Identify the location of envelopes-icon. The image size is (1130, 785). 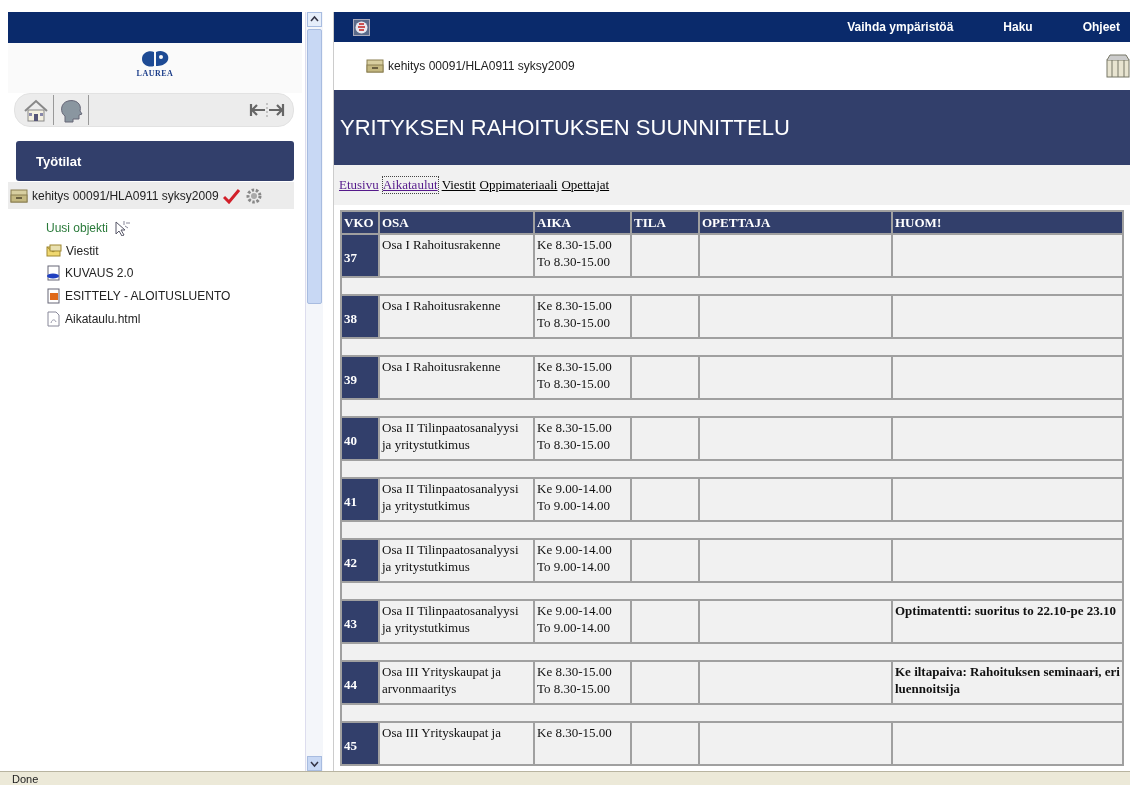
(54, 250).